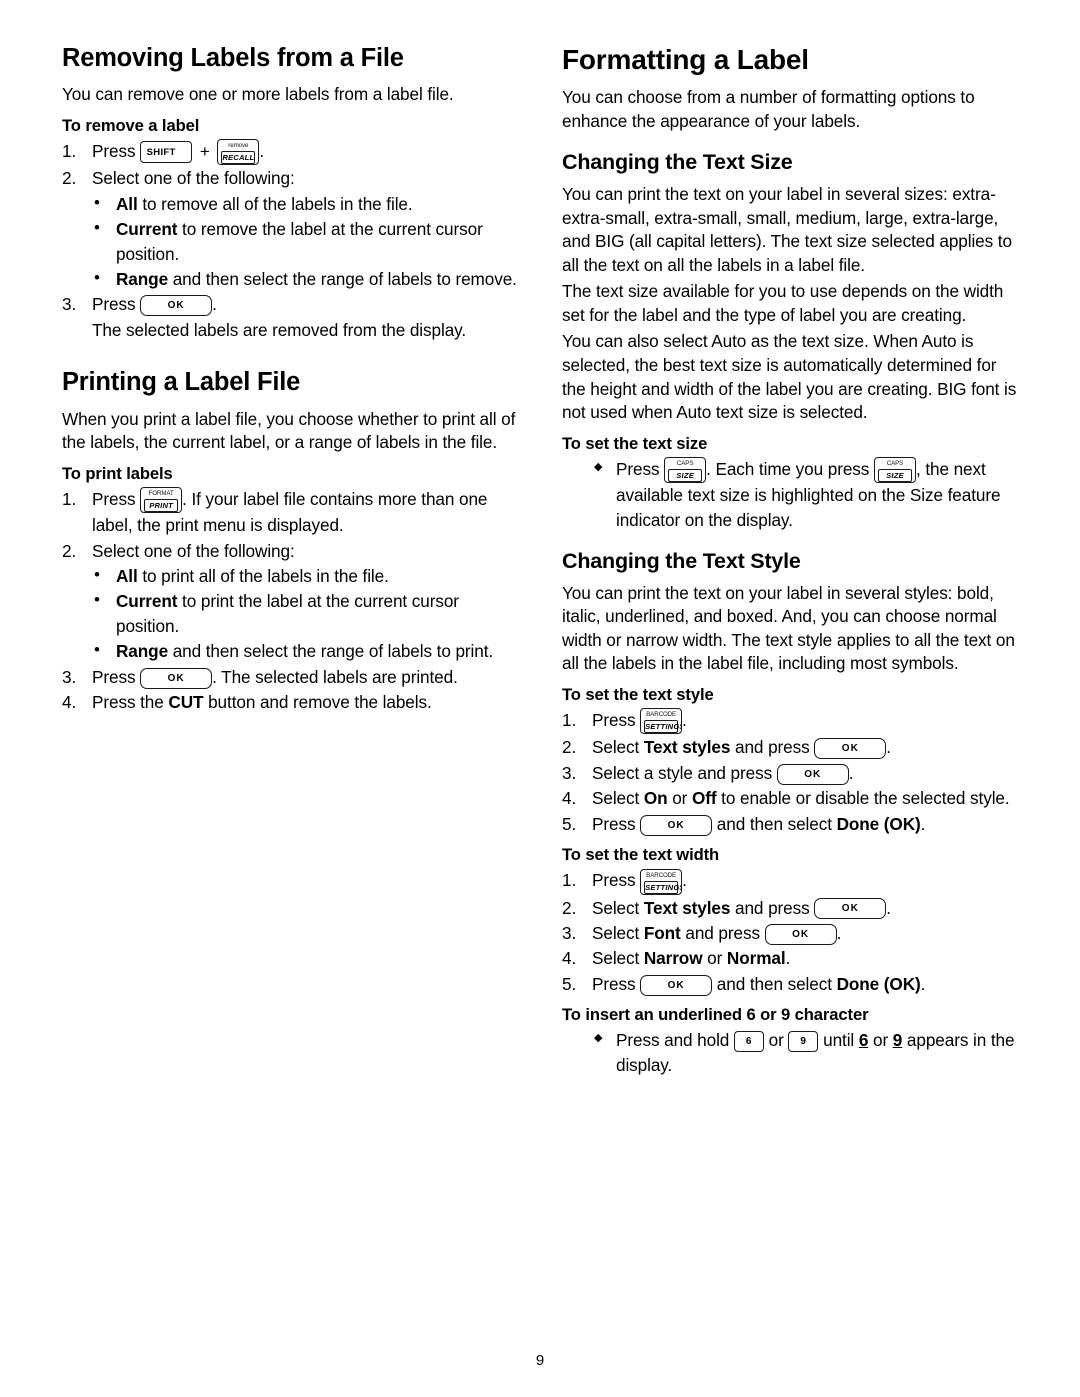 Image resolution: width=1080 pixels, height=1397 pixels. I want to click on step-item: 3. Select Font and press OK ., so click(791, 933).